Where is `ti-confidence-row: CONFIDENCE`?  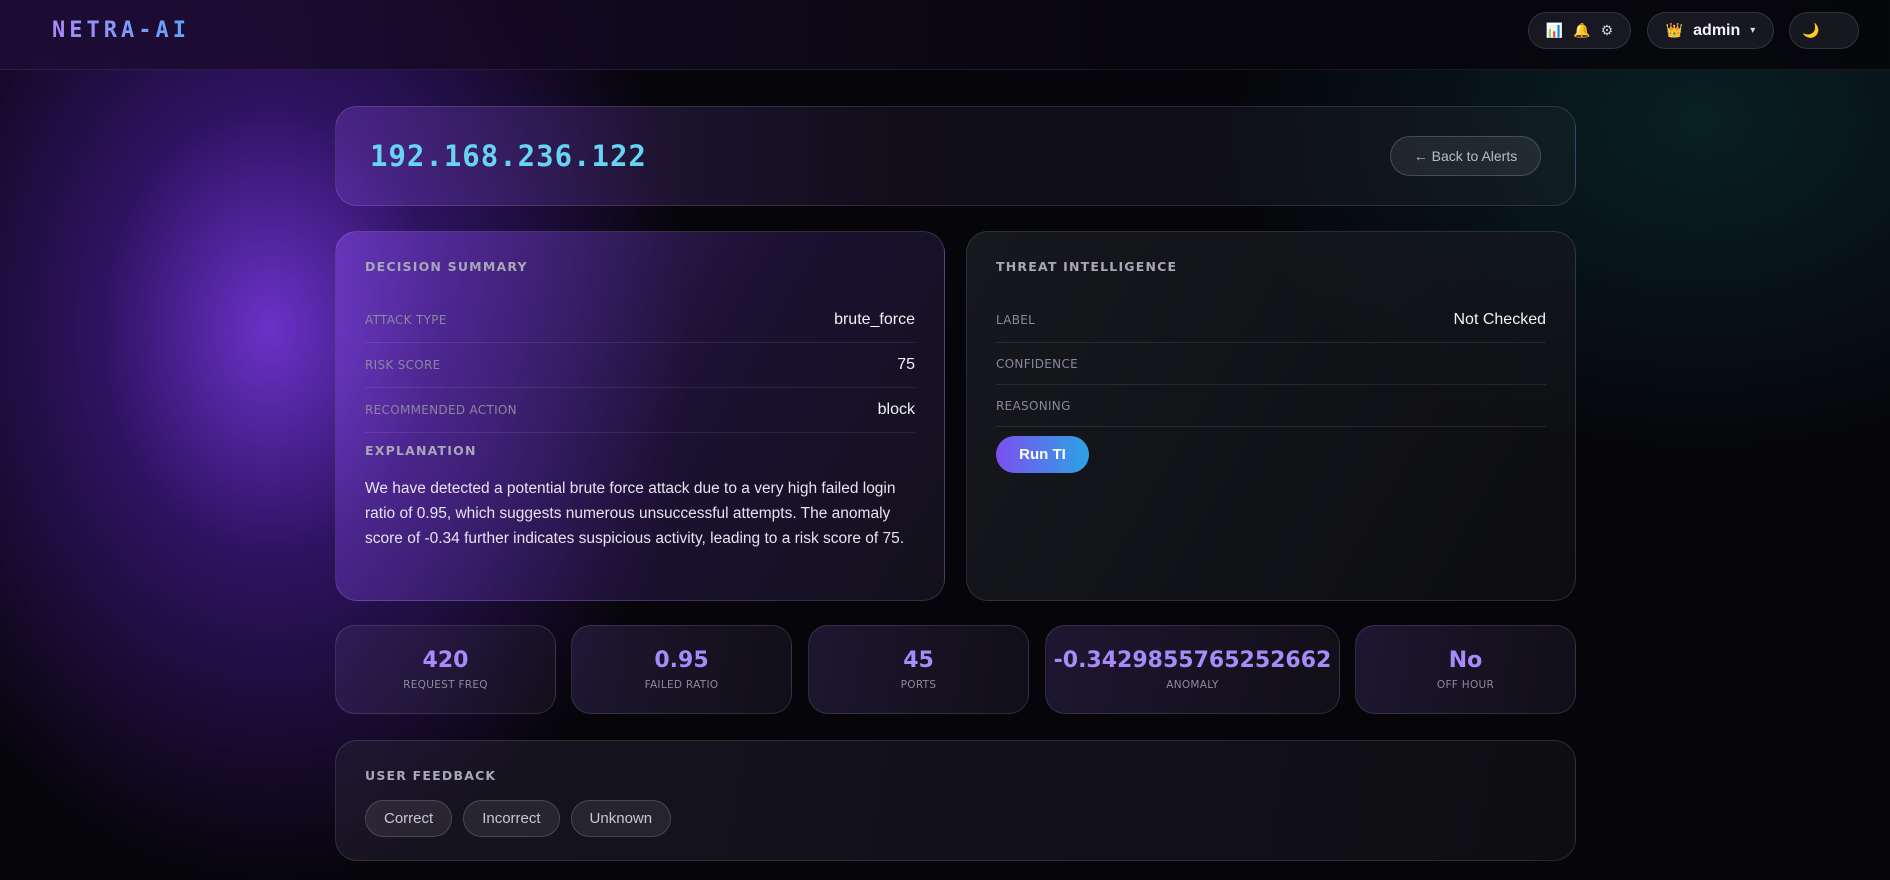 ti-confidence-row: CONFIDENCE is located at coordinates (1271, 364).